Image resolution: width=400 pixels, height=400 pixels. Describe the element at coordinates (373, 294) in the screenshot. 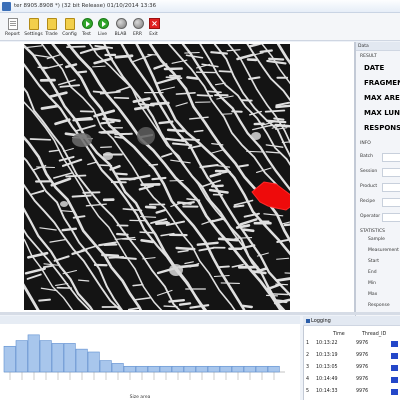

I see `stat-max-label: Max` at that location.